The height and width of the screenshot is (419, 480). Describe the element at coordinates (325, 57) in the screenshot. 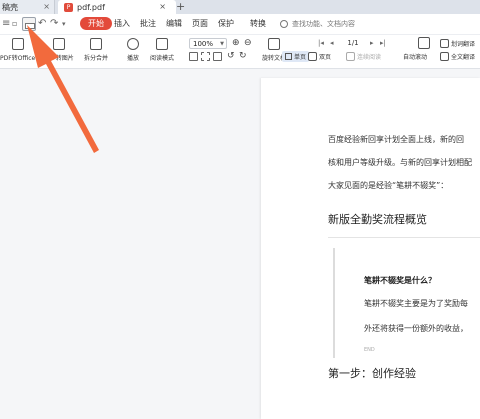

I see `double-page-label: 双页` at that location.